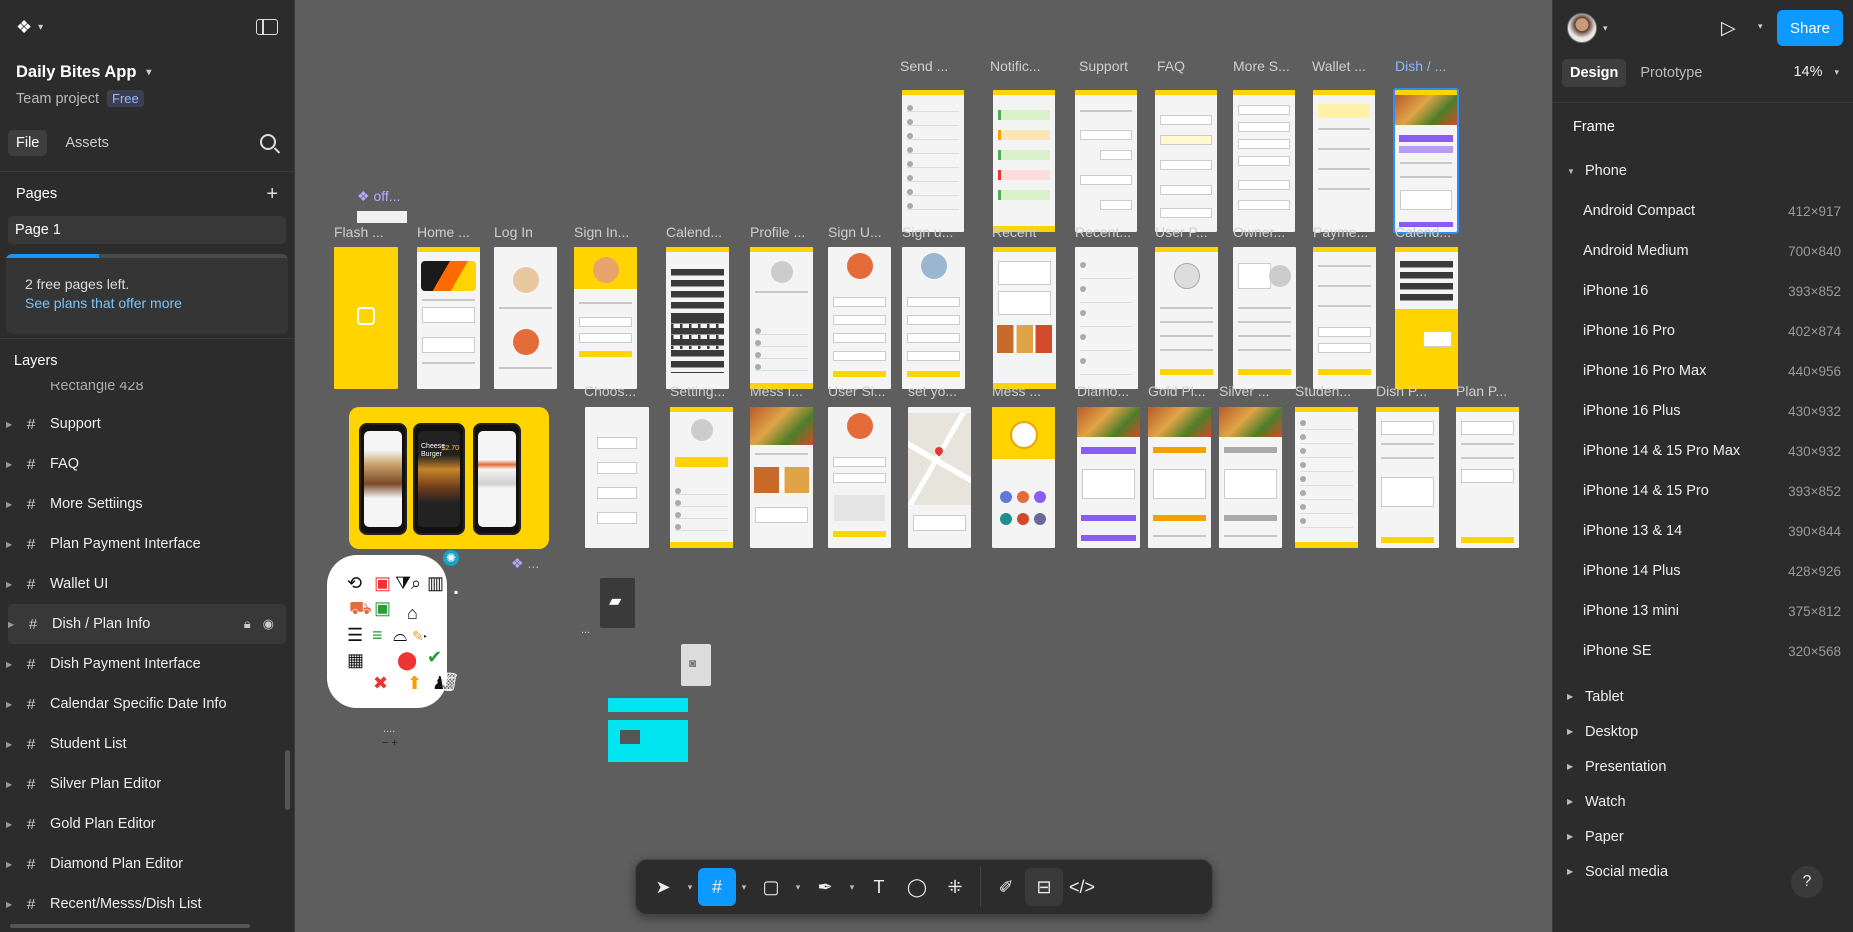 This screenshot has width=1853, height=932. What do you see at coordinates (1703, 291) in the screenshot?
I see `frame-preset: iPhone 16 393×852` at bounding box center [1703, 291].